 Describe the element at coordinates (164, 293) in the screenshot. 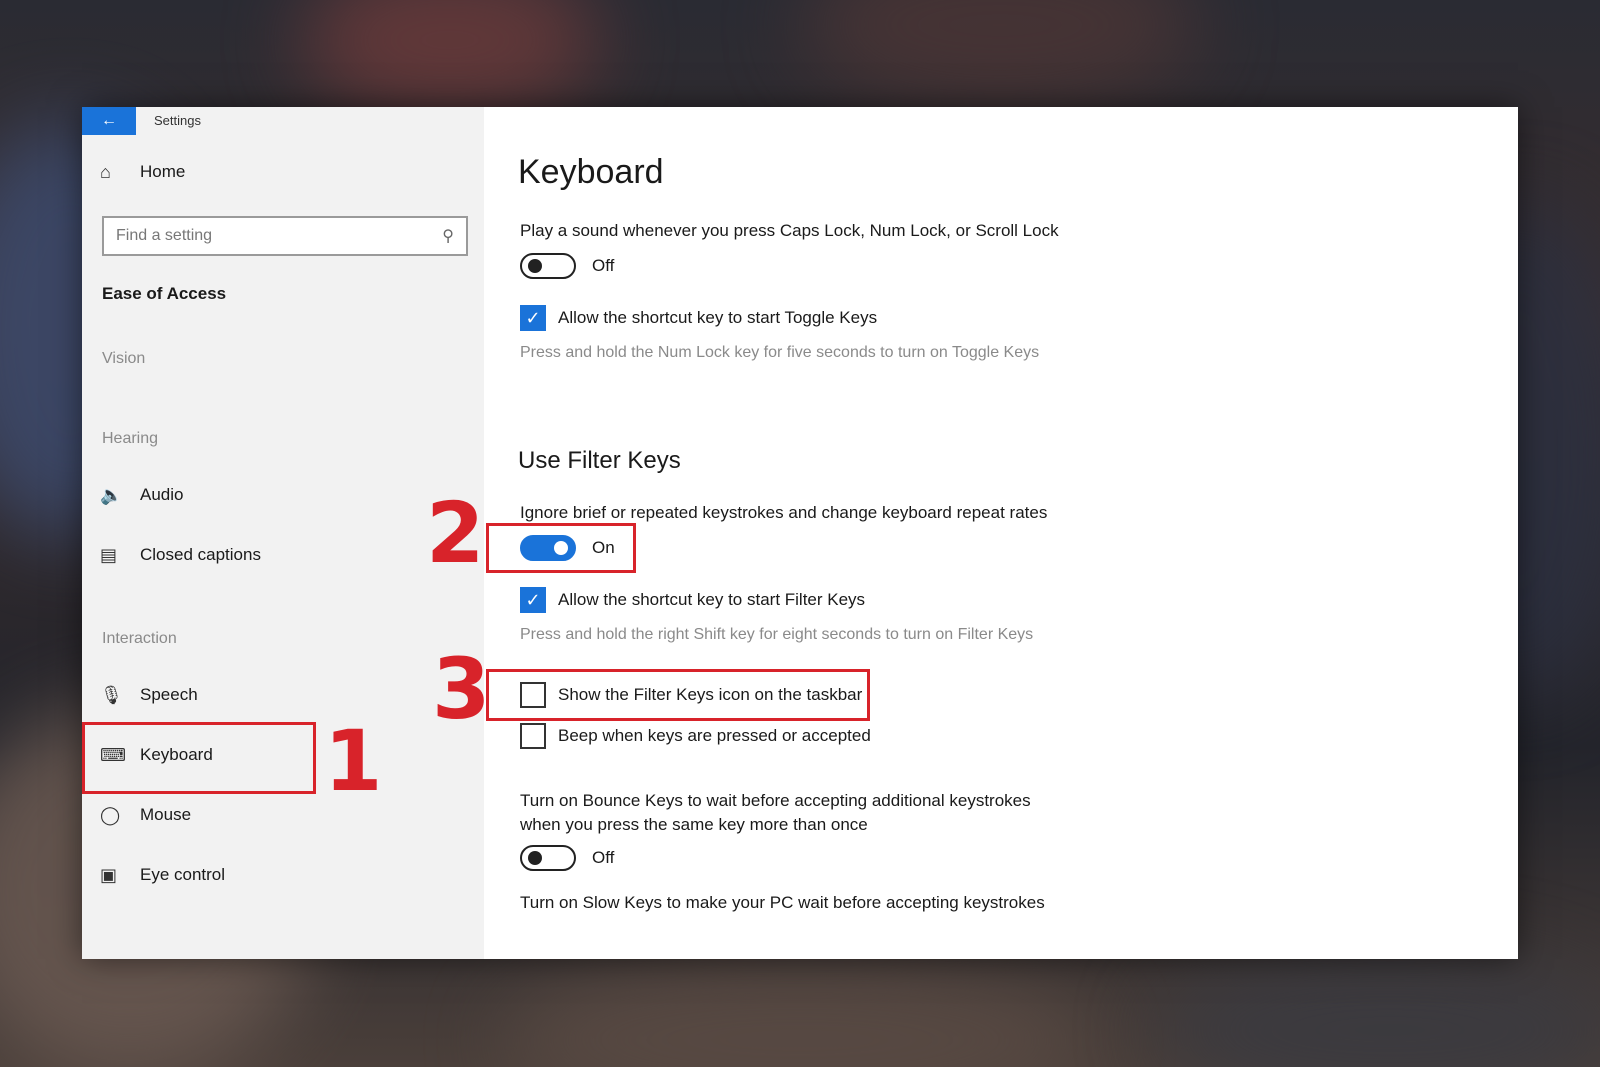

I see `section-heading: Ease of Access` at that location.